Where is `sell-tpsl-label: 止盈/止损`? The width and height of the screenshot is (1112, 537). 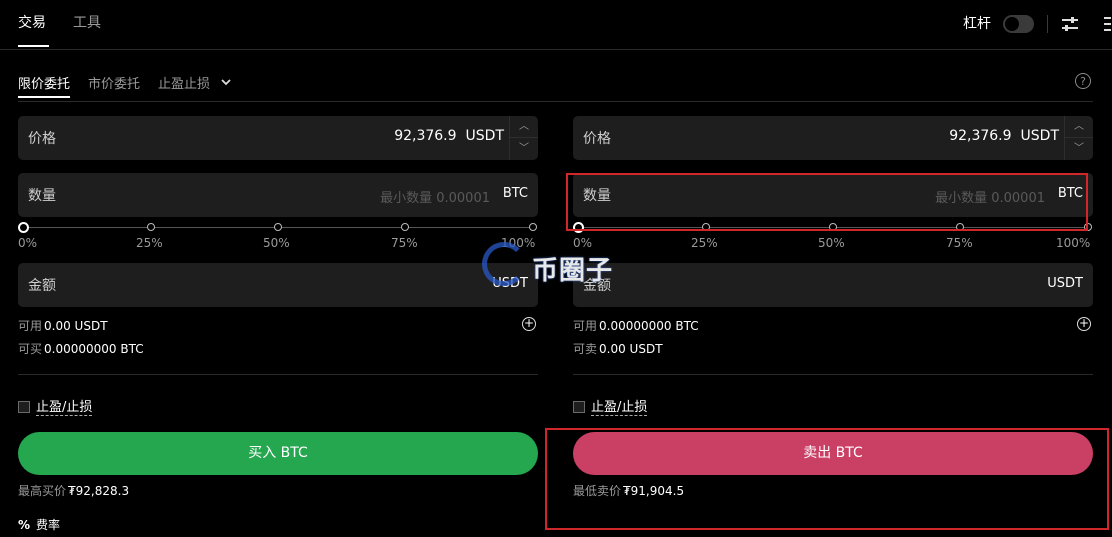 sell-tpsl-label: 止盈/止损 is located at coordinates (619, 408).